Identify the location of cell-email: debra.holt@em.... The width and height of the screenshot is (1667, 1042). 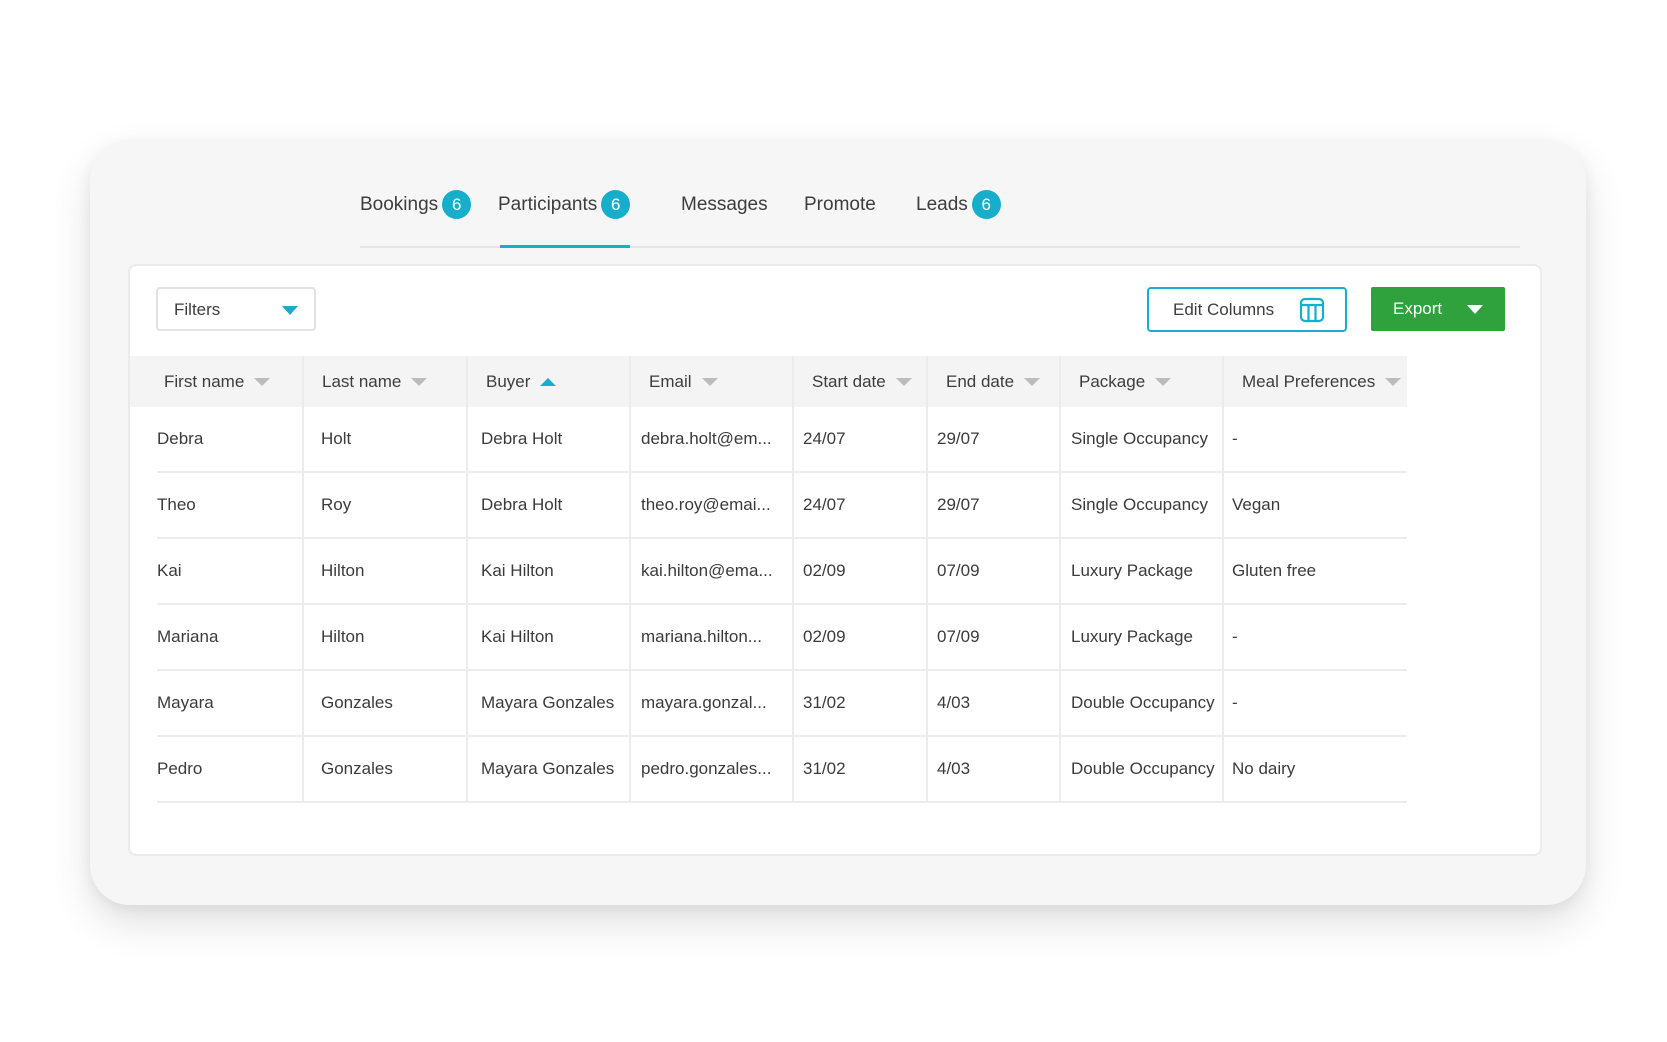
(706, 438).